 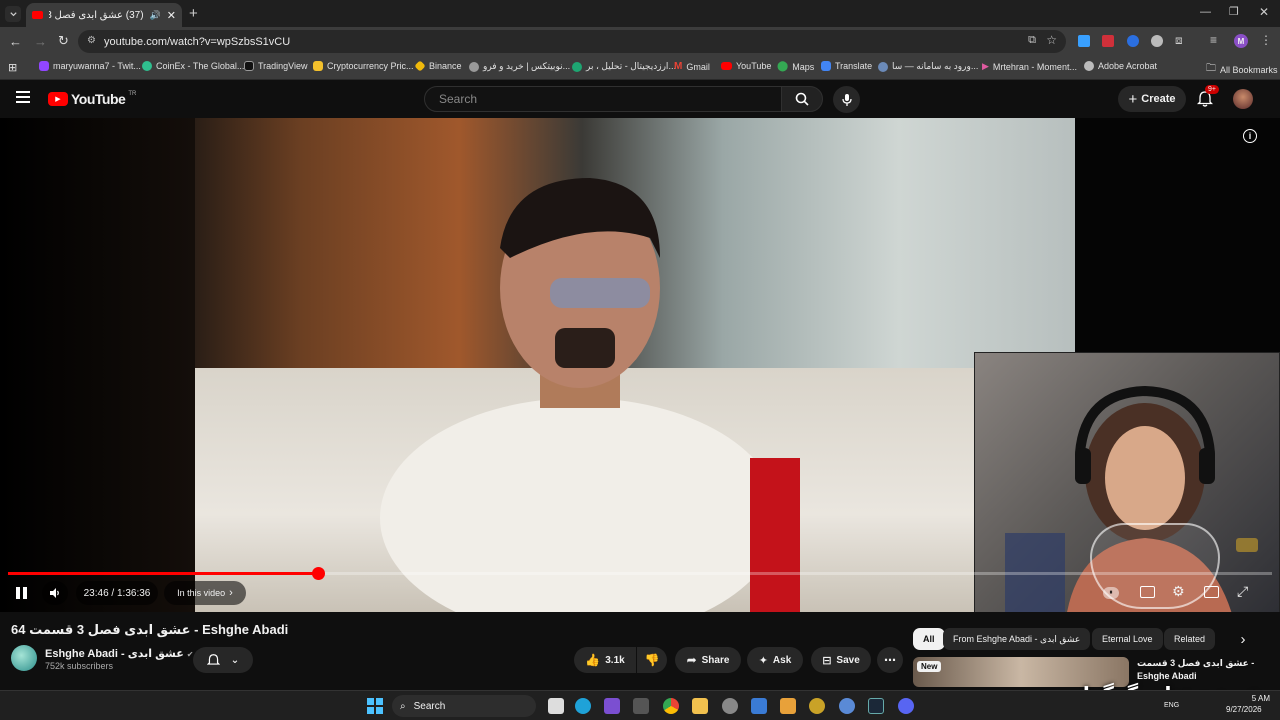 What do you see at coordinates (63, 41) in the screenshot?
I see `reload-icon: ↻` at bounding box center [63, 41].